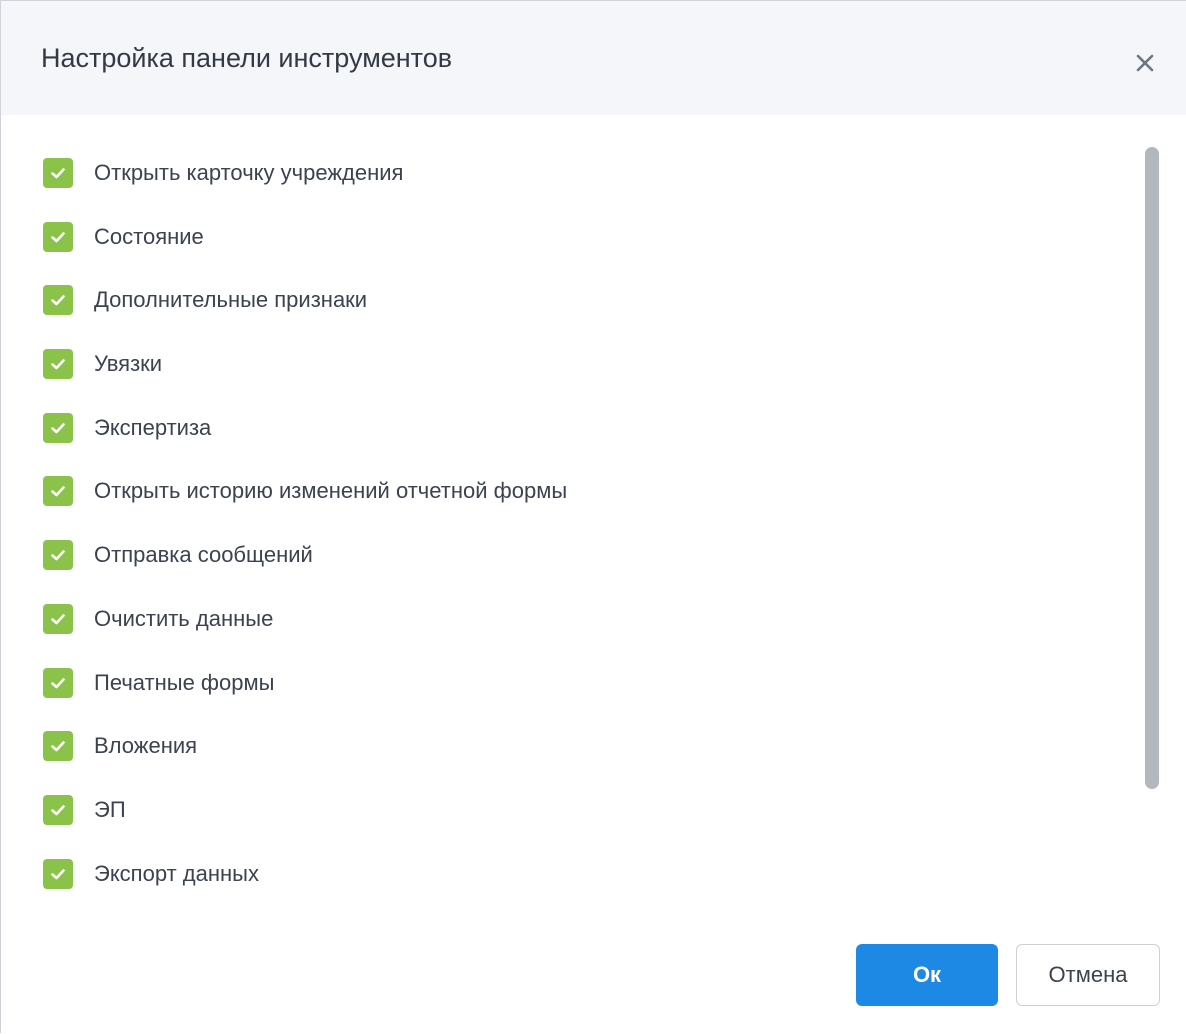 Image resolution: width=1186 pixels, height=1034 pixels. I want to click on option-item: Отправка сообщений, so click(573, 556).